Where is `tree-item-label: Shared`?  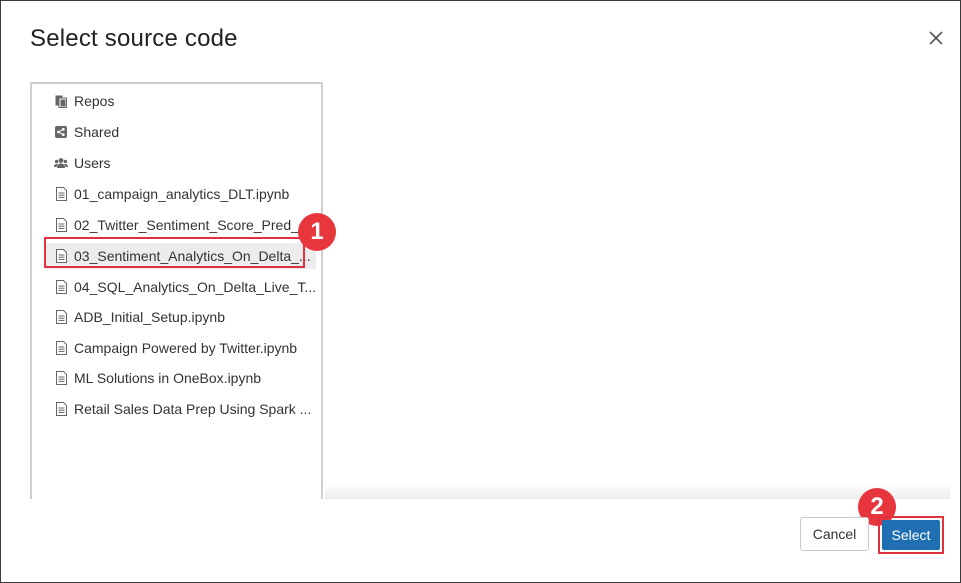
tree-item-label: Shared is located at coordinates (97, 132).